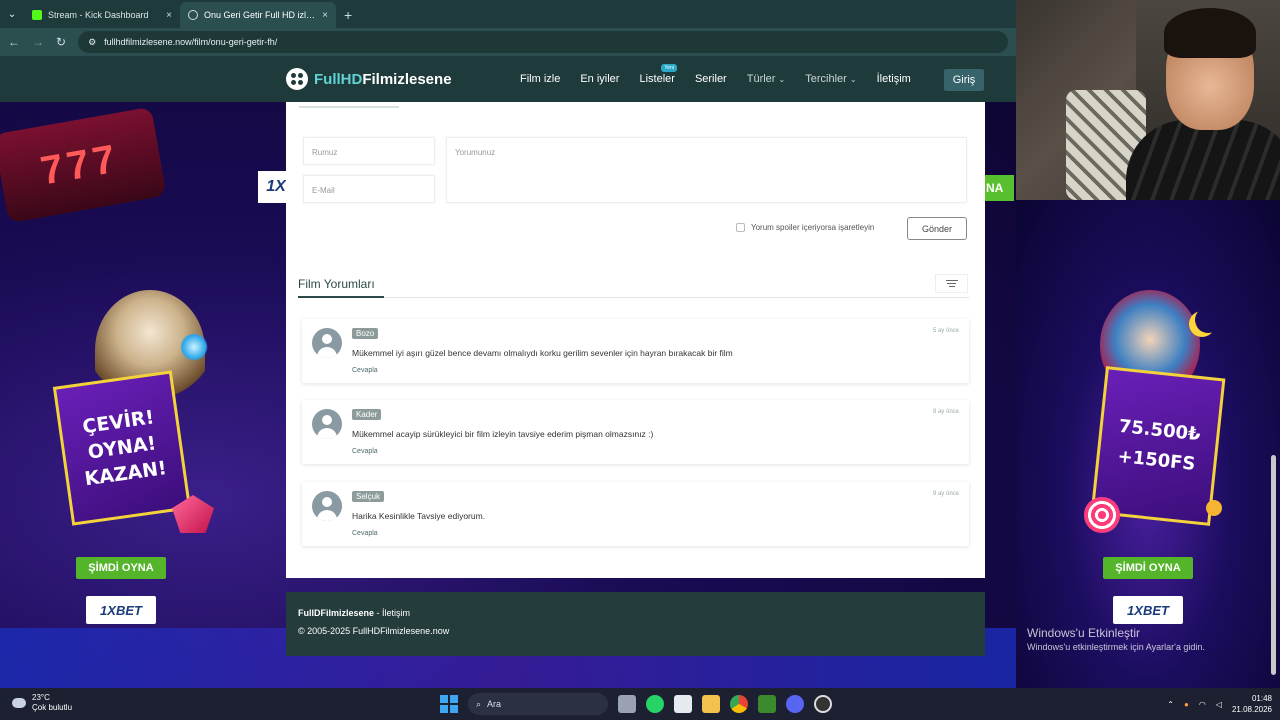  Describe the element at coordinates (12, 14) in the screenshot. I see `tab-search-icon: ⌄` at that location.